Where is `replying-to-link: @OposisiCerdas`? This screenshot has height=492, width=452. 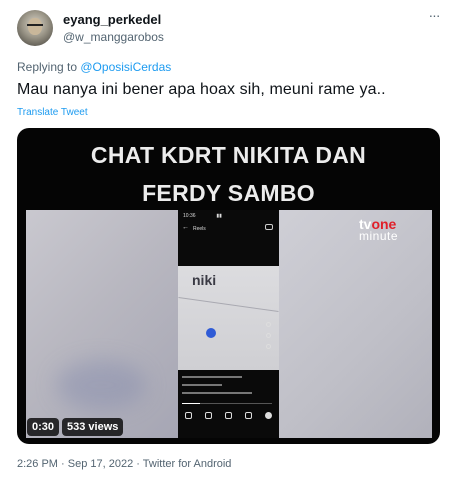
replying-to-link: @OposisiCerdas is located at coordinates (125, 67).